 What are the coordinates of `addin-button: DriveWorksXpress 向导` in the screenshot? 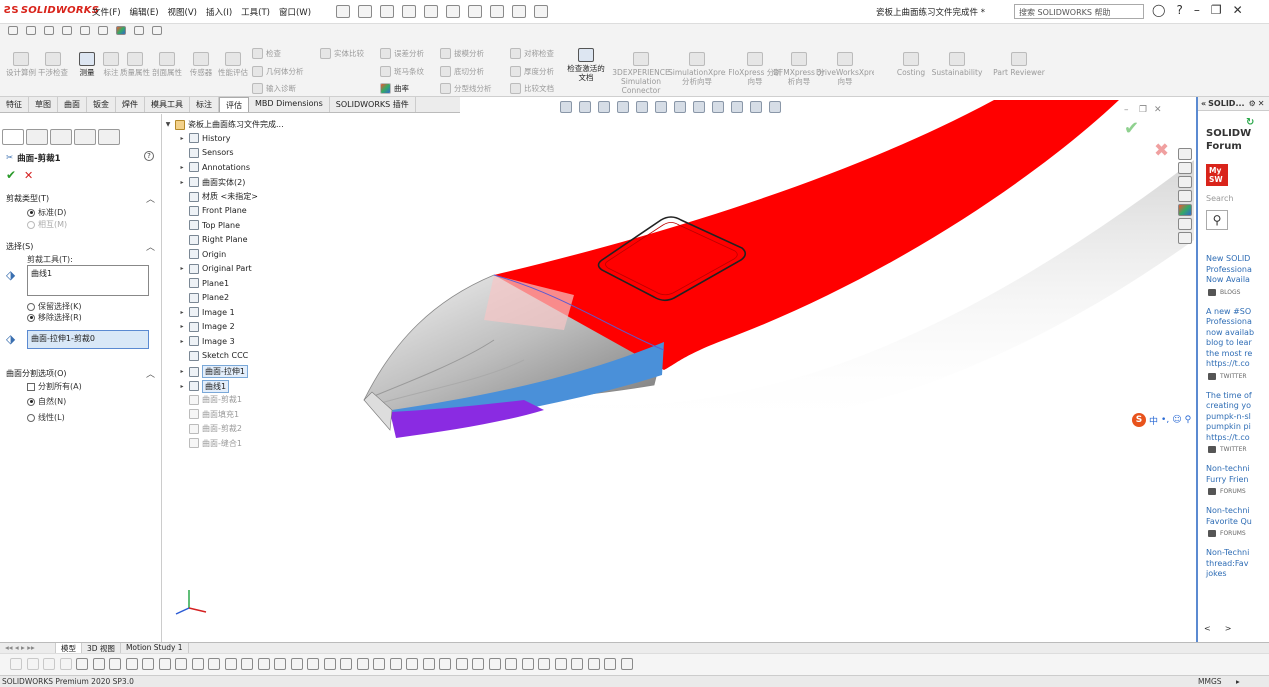 It's located at (845, 69).